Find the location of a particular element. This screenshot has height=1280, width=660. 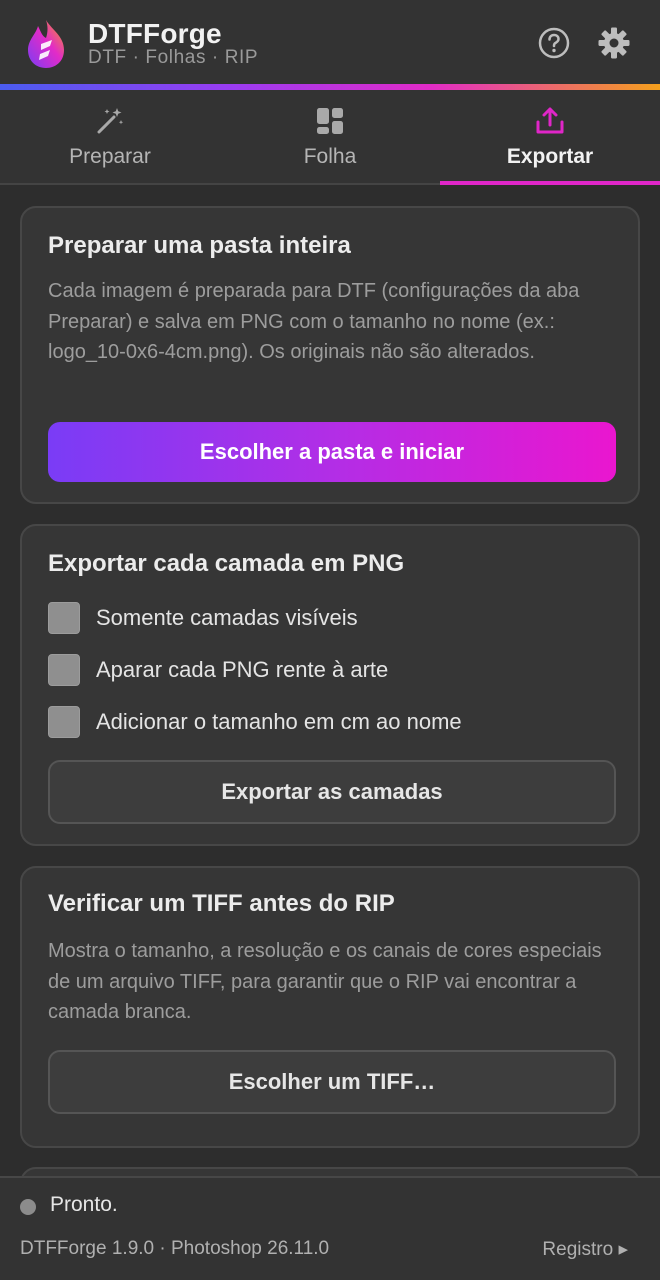

tab-preparar: Preparar is located at coordinates (110, 136).